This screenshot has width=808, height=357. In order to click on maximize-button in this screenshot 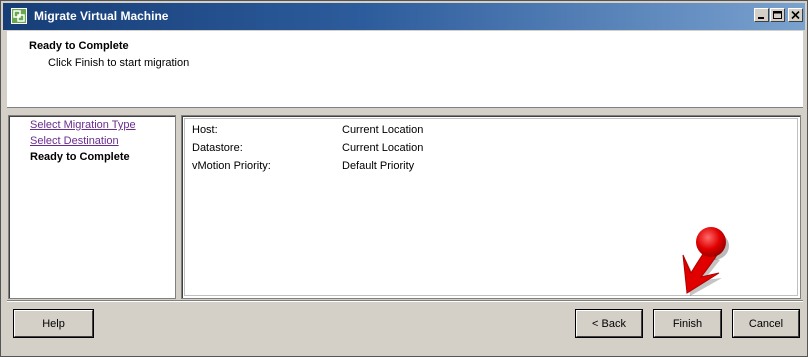, I will do `click(777, 15)`.